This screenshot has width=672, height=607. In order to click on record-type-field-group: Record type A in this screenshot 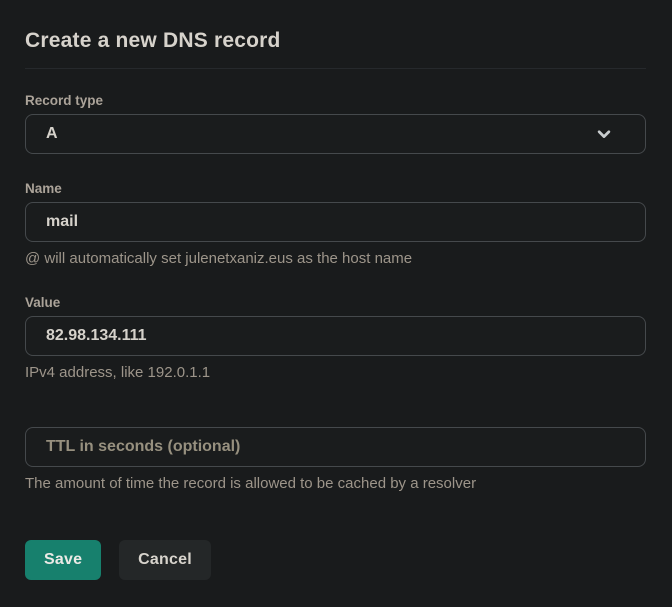, I will do `click(335, 123)`.